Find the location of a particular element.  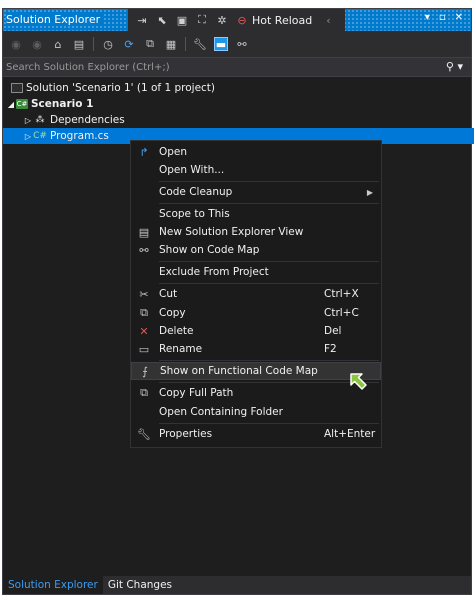

tree-row-solution: Solution 'Scenario 1' (1 of 1 project) is located at coordinates (238, 88).